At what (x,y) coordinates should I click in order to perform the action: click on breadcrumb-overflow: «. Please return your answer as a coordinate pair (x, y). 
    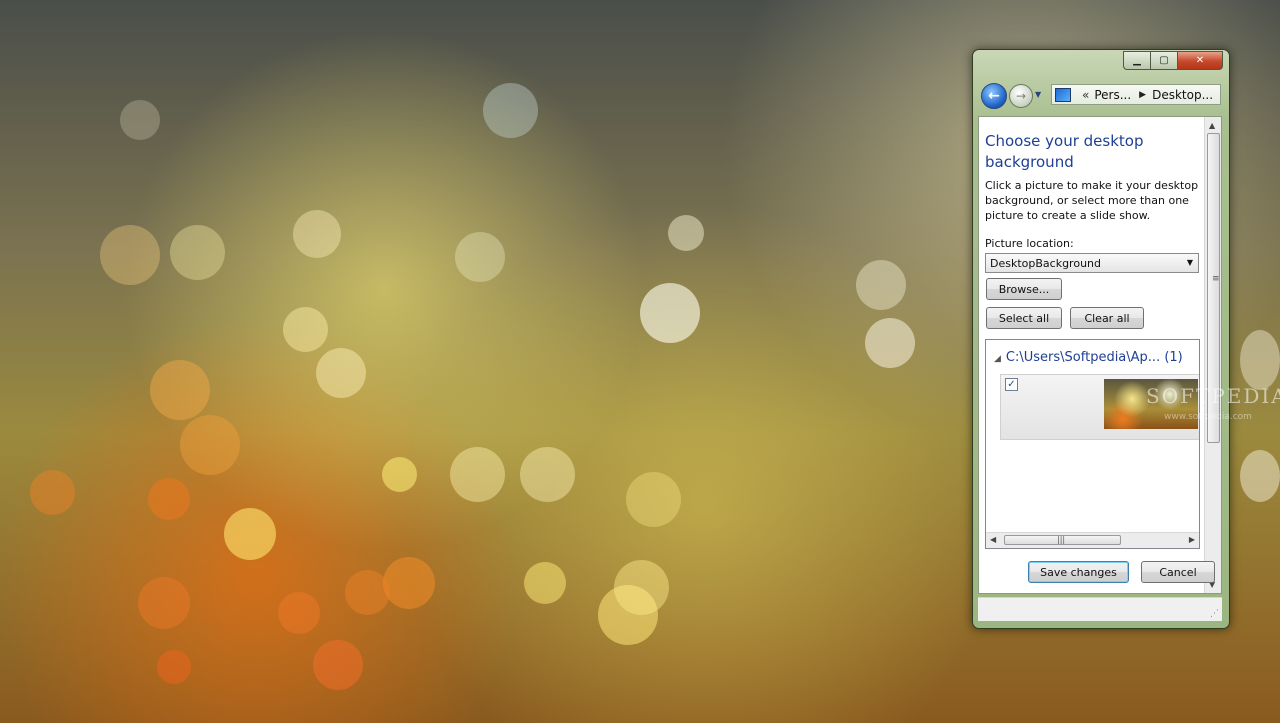
    Looking at the image, I should click on (1085, 95).